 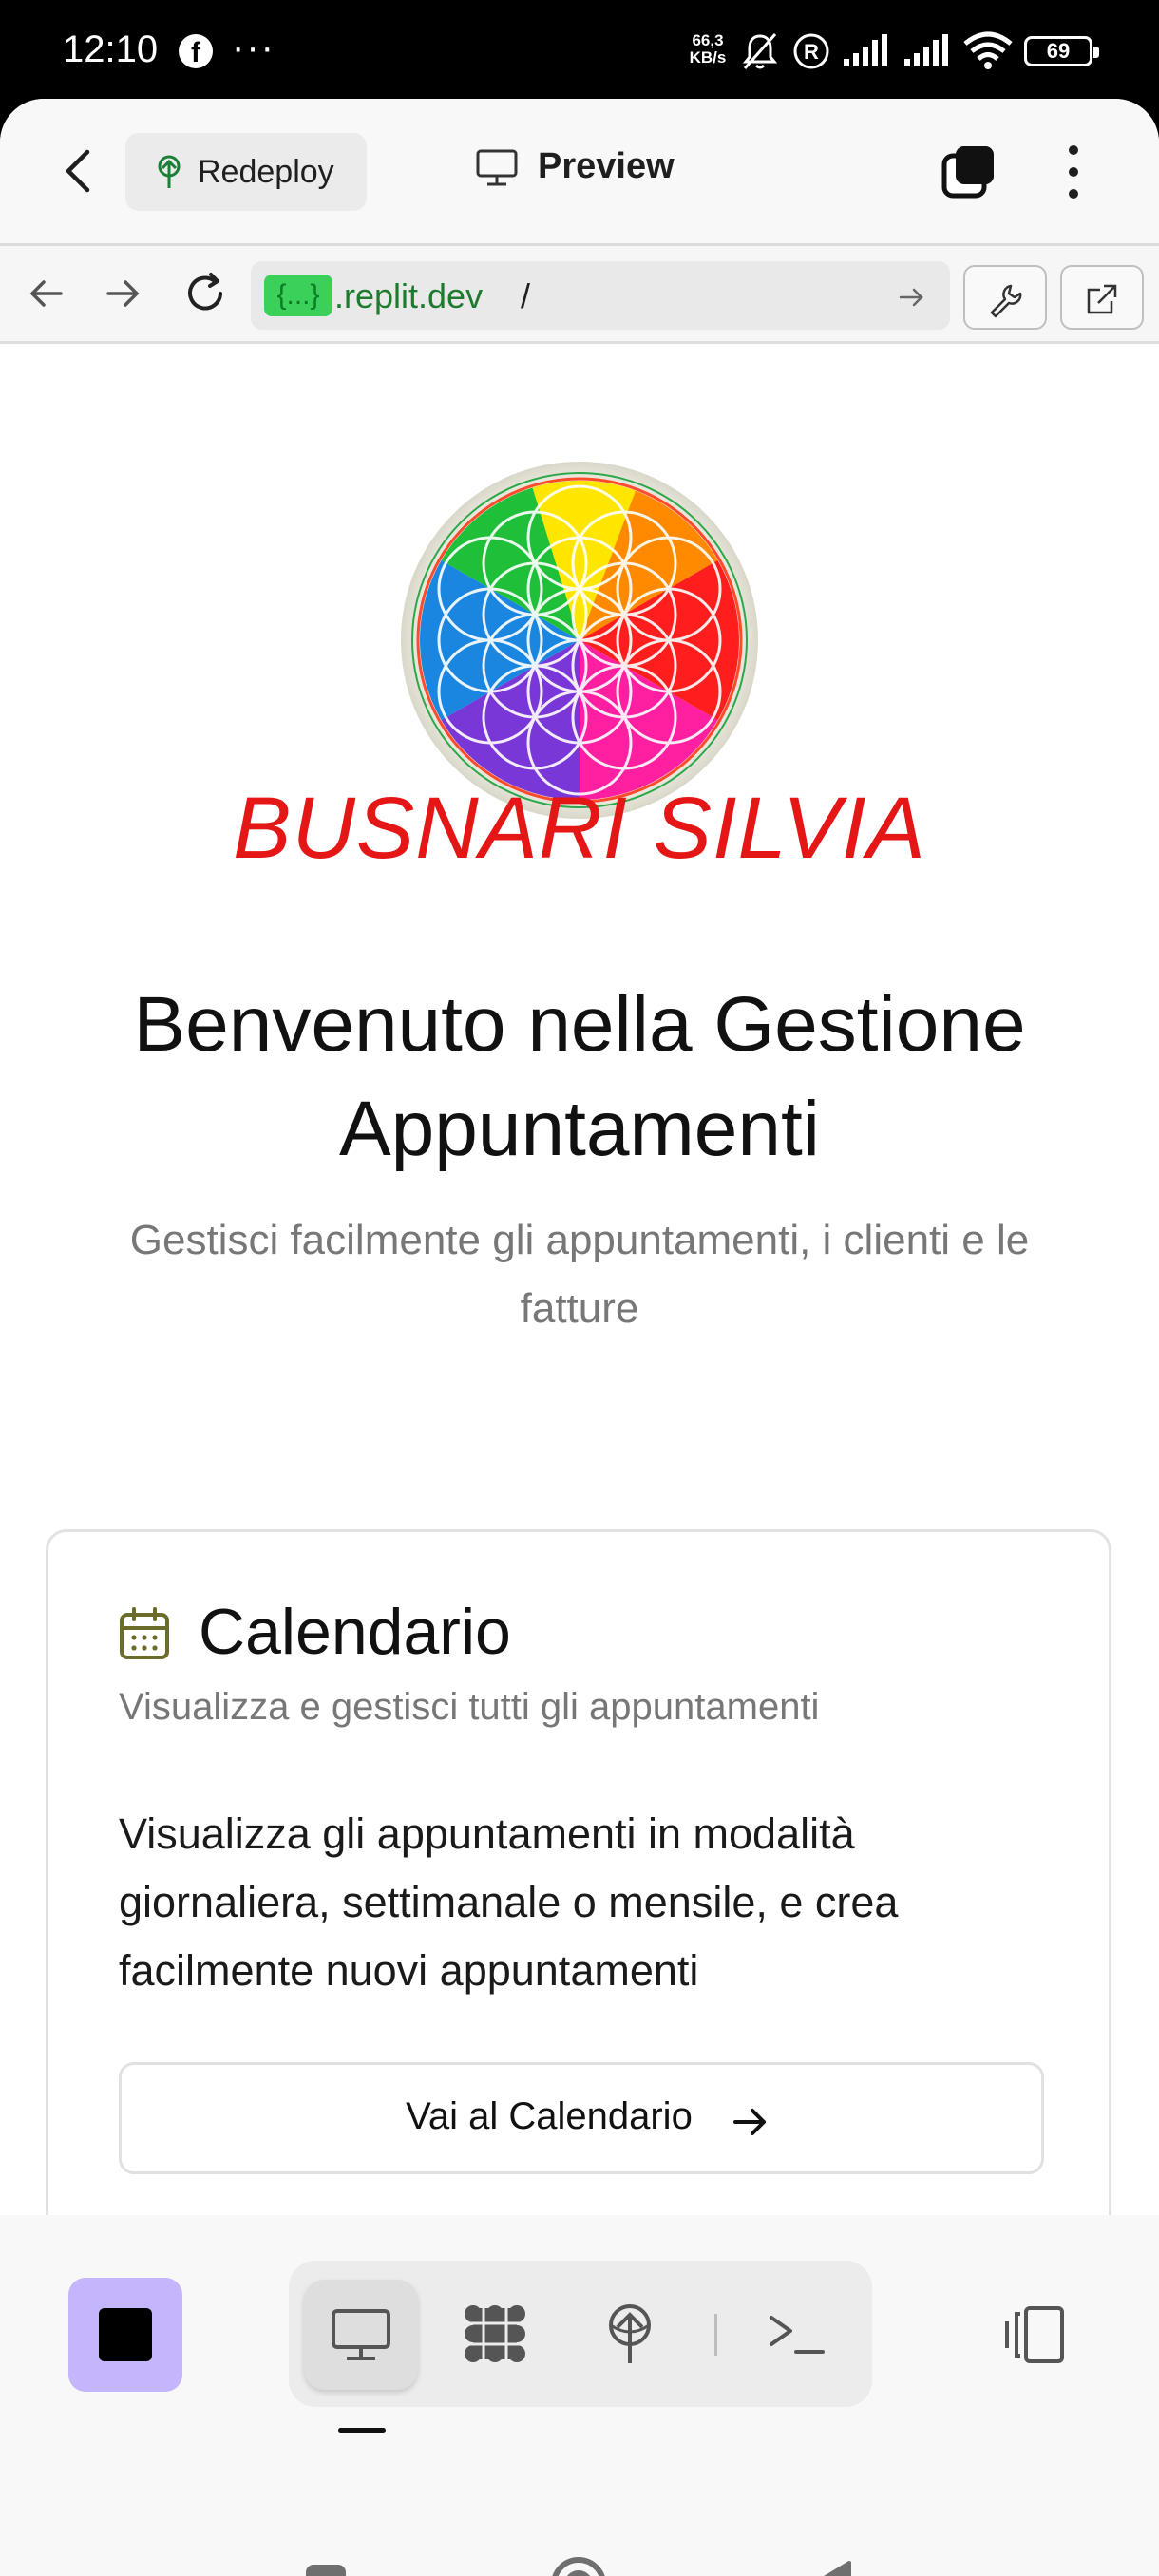 I want to click on registered-icon: R, so click(x=811, y=51).